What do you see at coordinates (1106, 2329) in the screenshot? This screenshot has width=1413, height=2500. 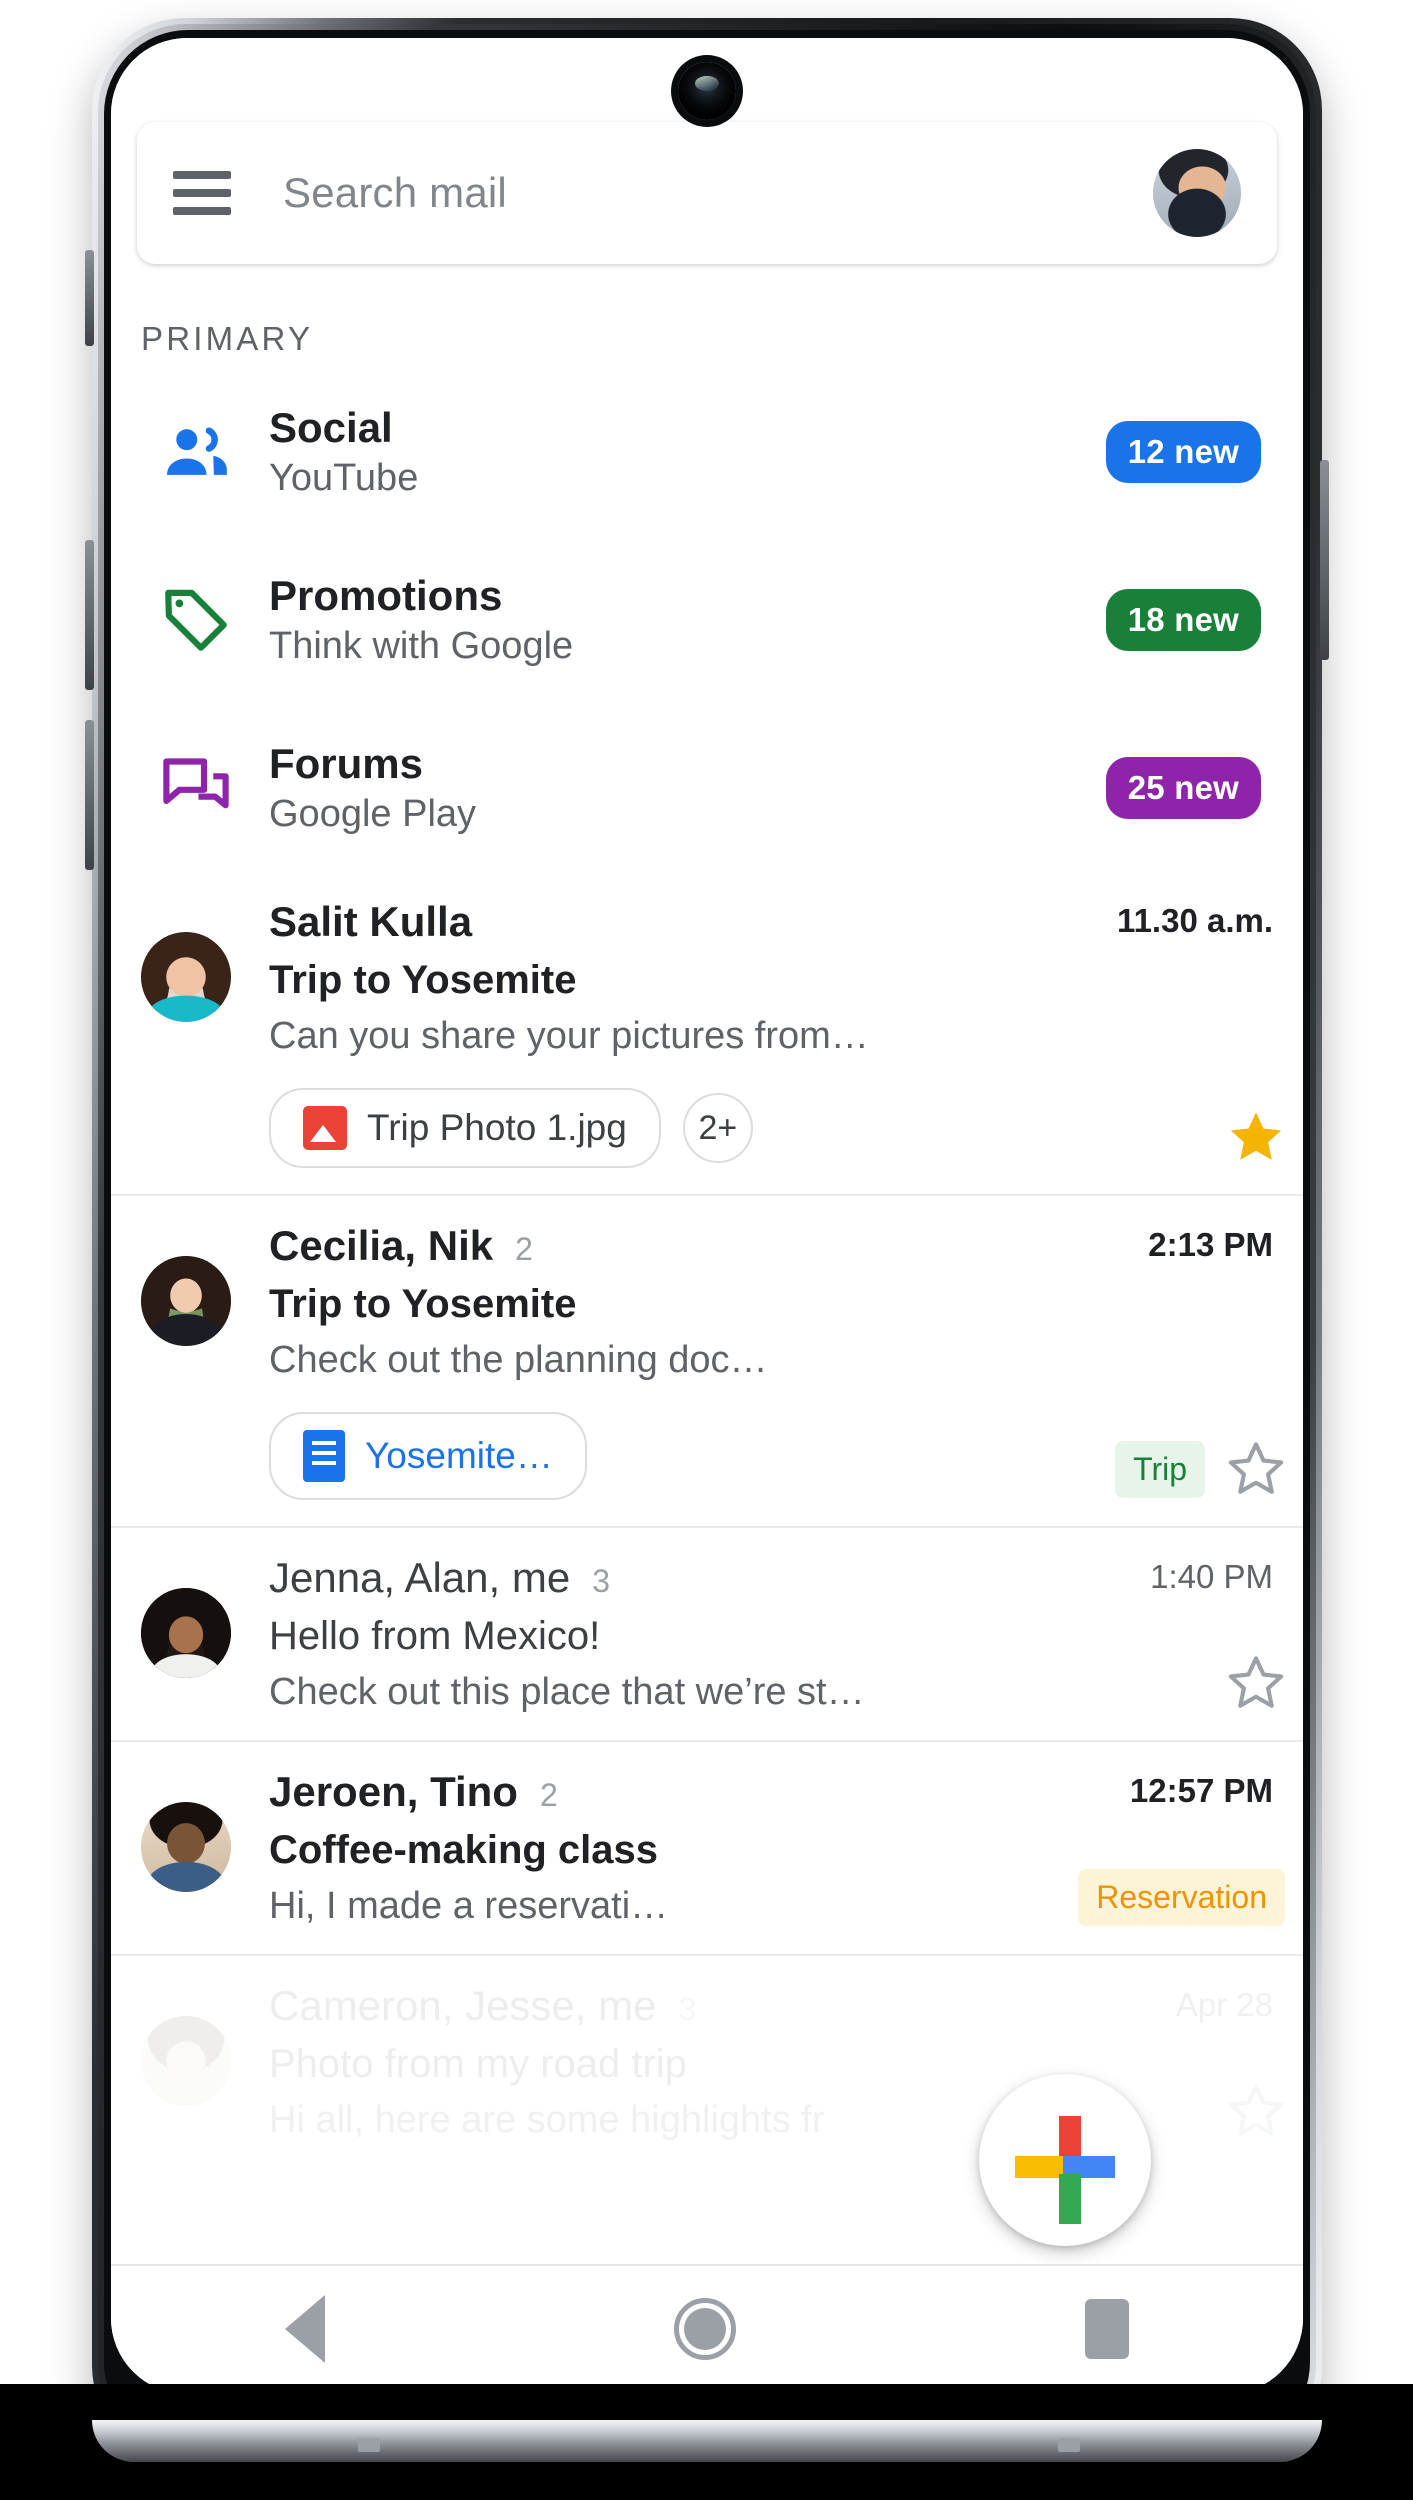 I see `recents-icon` at bounding box center [1106, 2329].